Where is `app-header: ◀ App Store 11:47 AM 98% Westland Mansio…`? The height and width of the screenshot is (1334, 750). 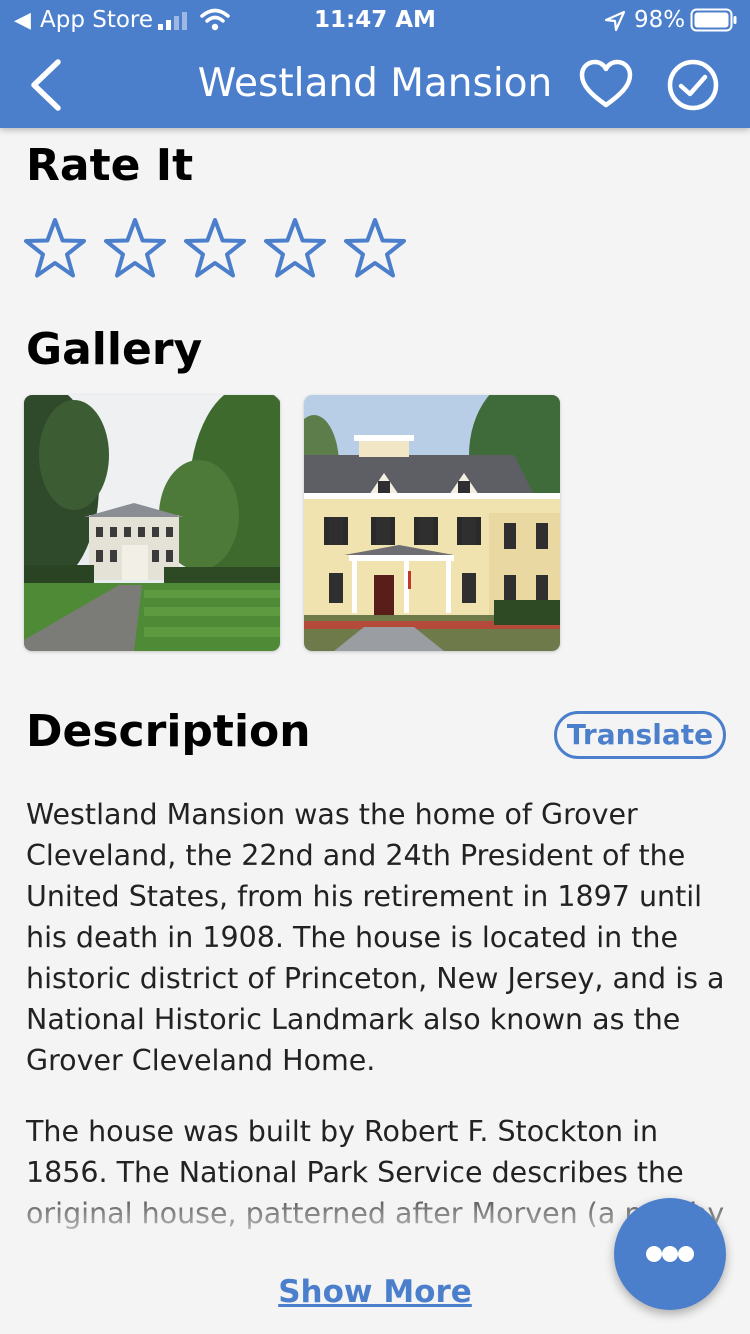
app-header: ◀ App Store 11:47 AM 98% Westland Mansio… is located at coordinates (375, 64).